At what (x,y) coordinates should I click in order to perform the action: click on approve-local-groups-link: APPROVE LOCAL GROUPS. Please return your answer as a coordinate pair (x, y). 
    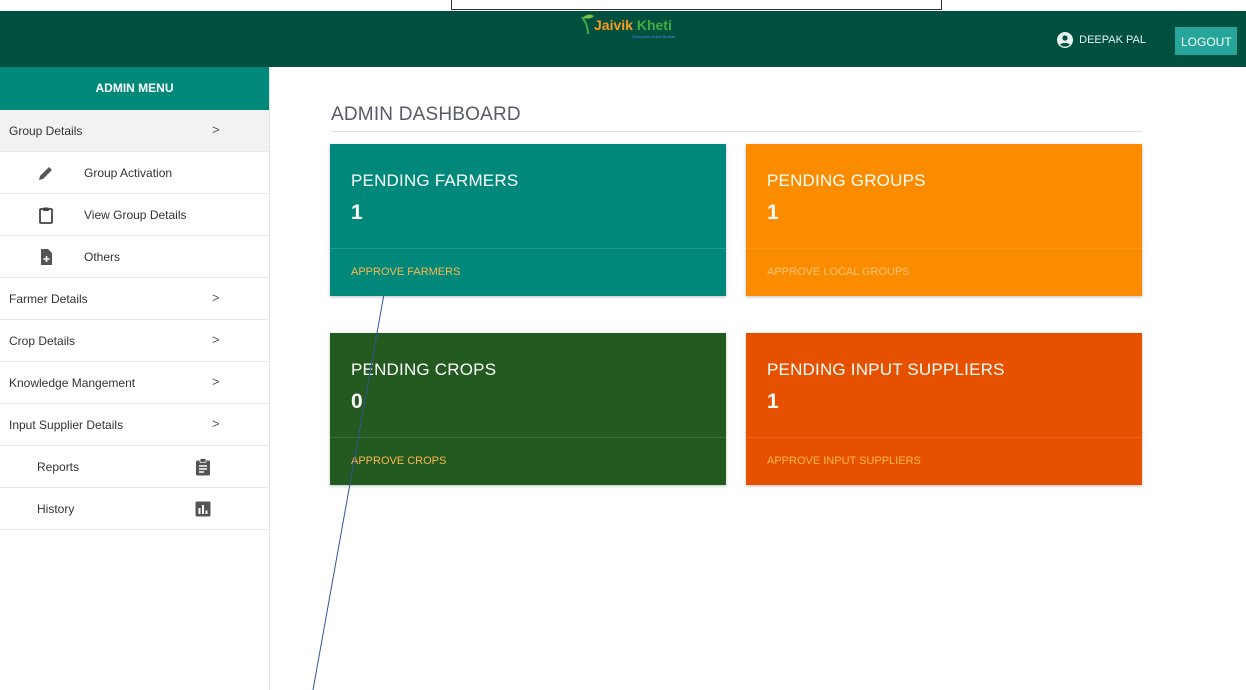
    Looking at the image, I should click on (838, 272).